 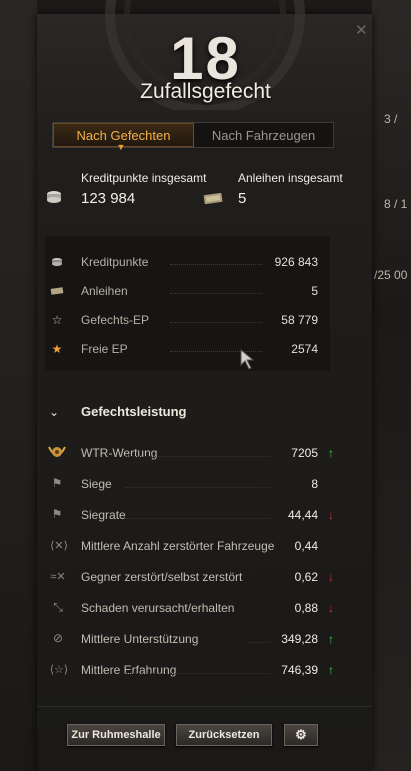 I want to click on footer-divider, so click(x=204, y=706).